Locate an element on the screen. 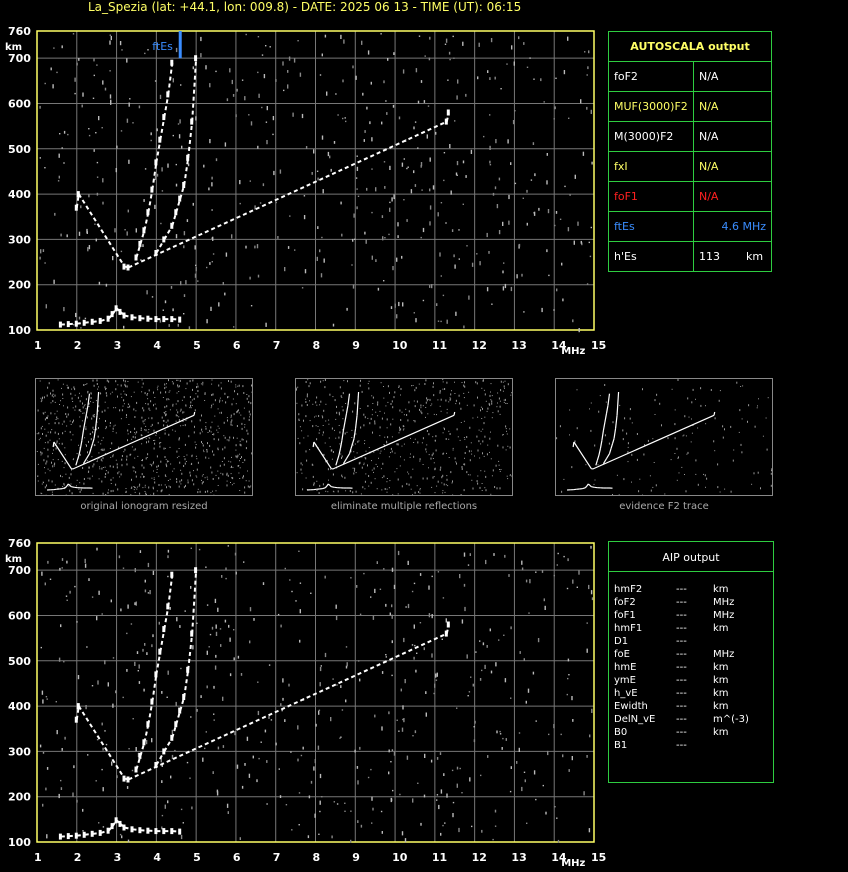  thumbnail-caption: evidence F2 trace is located at coordinates (664, 506).